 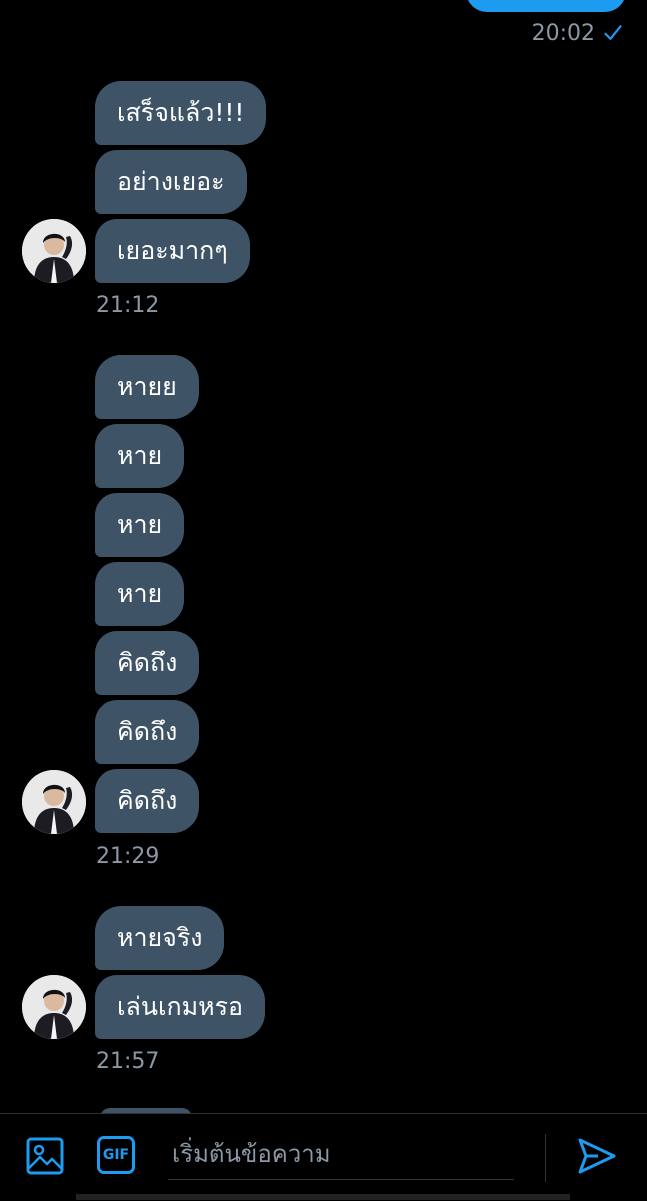 I want to click on sent-message-bubble, so click(x=546, y=6).